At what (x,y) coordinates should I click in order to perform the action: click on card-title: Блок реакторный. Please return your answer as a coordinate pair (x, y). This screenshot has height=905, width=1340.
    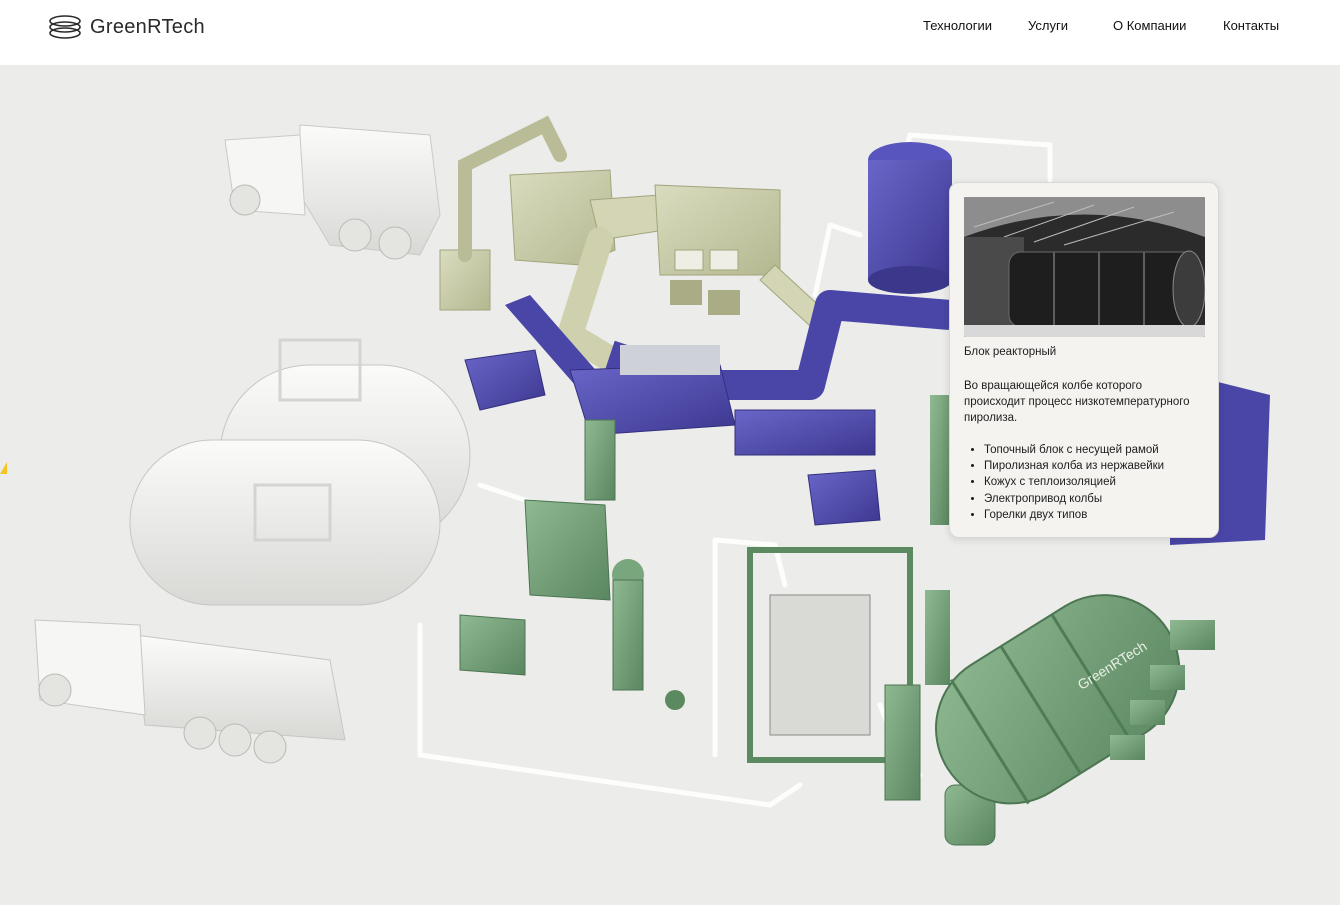
    Looking at the image, I should click on (1010, 352).